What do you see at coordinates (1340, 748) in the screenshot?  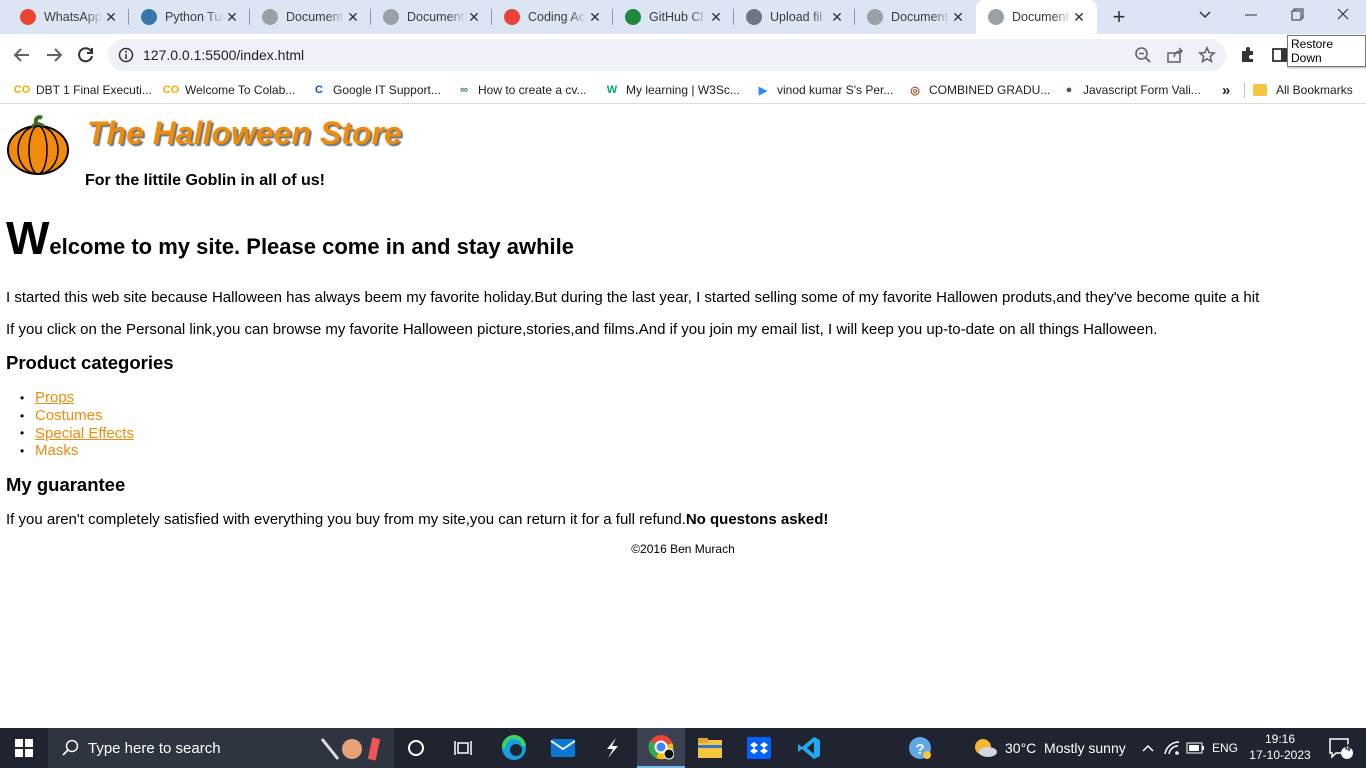 I see `notifications-icon: 4` at bounding box center [1340, 748].